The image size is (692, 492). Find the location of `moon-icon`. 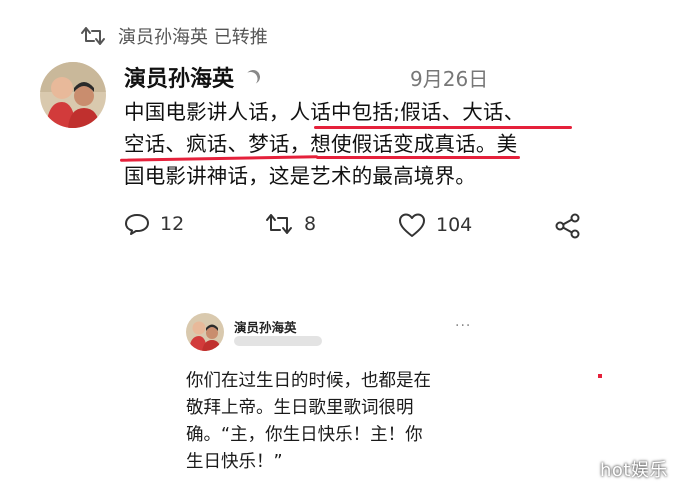

moon-icon is located at coordinates (253, 77).